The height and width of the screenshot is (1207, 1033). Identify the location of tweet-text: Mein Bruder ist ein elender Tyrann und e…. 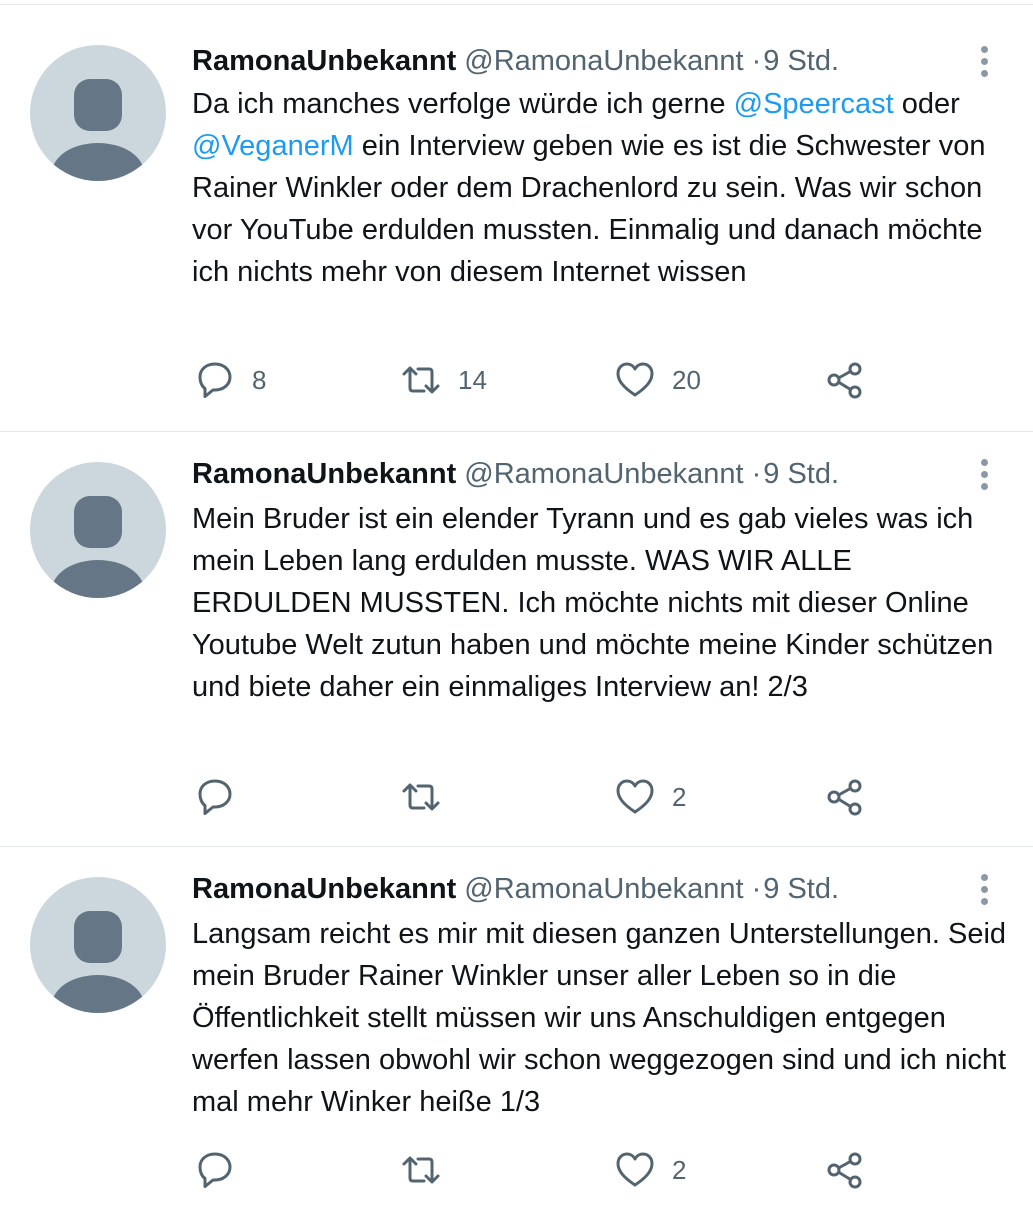
(593, 603).